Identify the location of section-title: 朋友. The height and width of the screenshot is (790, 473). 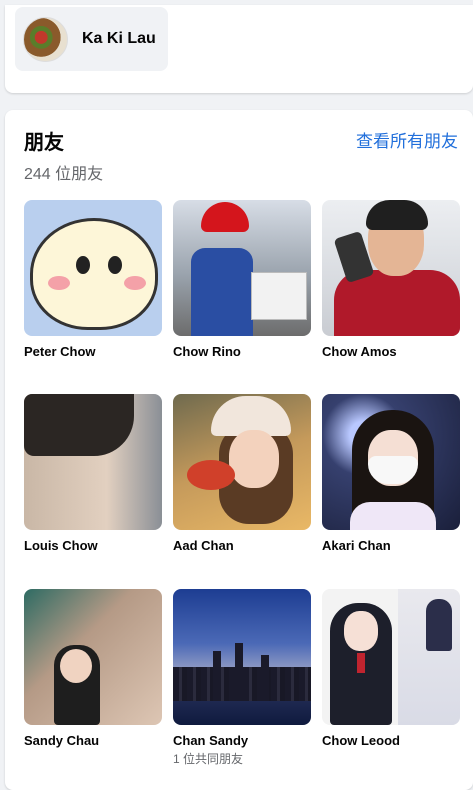
(44, 140).